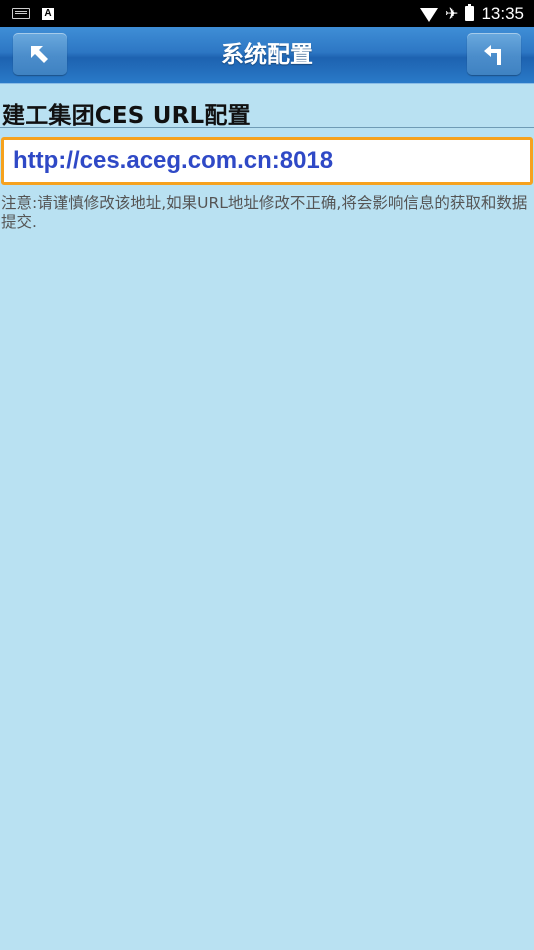  I want to click on page-title: 系统配置, so click(267, 55).